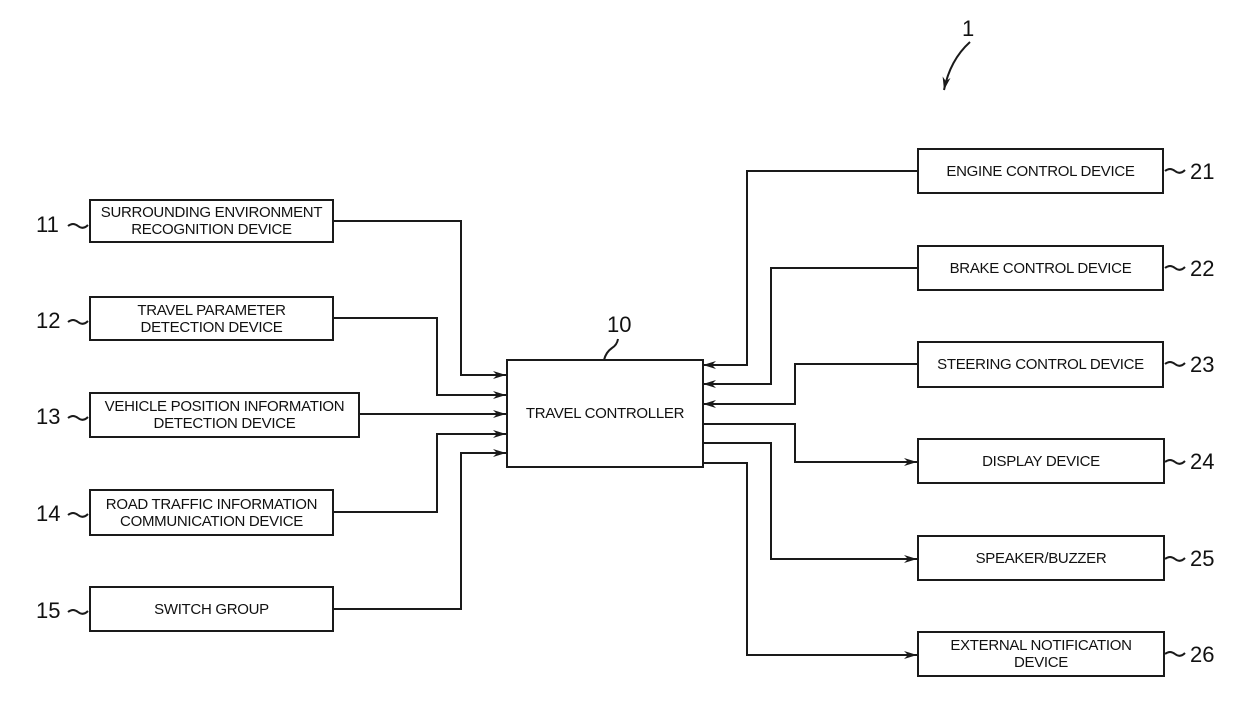 Image resolution: width=1240 pixels, height=707 pixels. Describe the element at coordinates (211, 318) in the screenshot. I see `travel-parameter-detection-device-block: TRAVEL PARAMETER DETECTION DEVICE` at that location.